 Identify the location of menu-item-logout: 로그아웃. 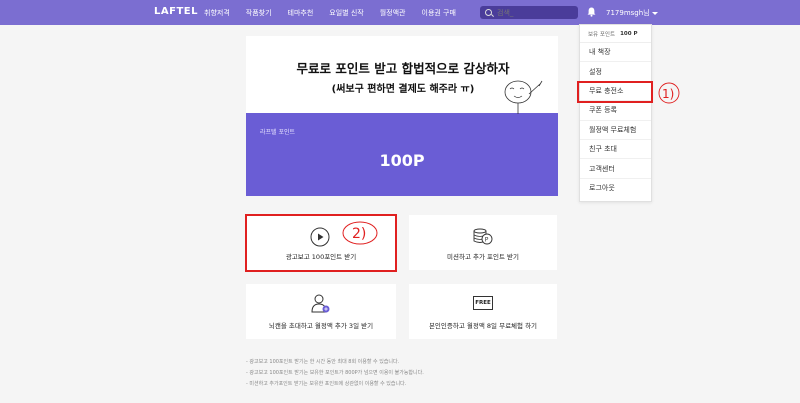
(615, 188).